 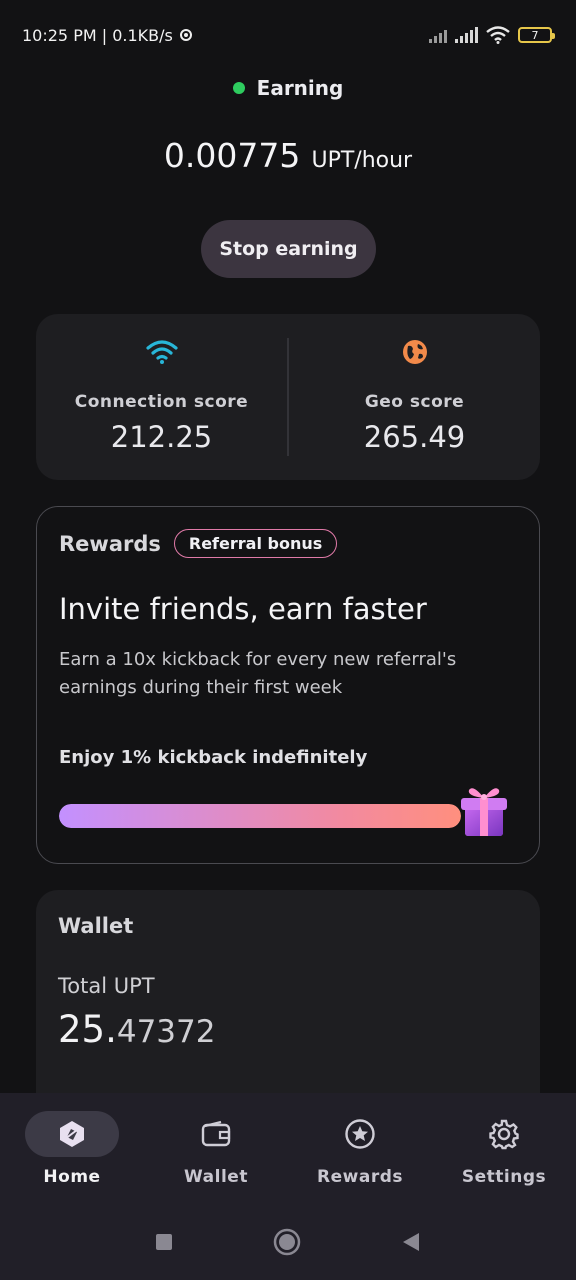 What do you see at coordinates (411, 1242) in the screenshot?
I see `back-icon` at bounding box center [411, 1242].